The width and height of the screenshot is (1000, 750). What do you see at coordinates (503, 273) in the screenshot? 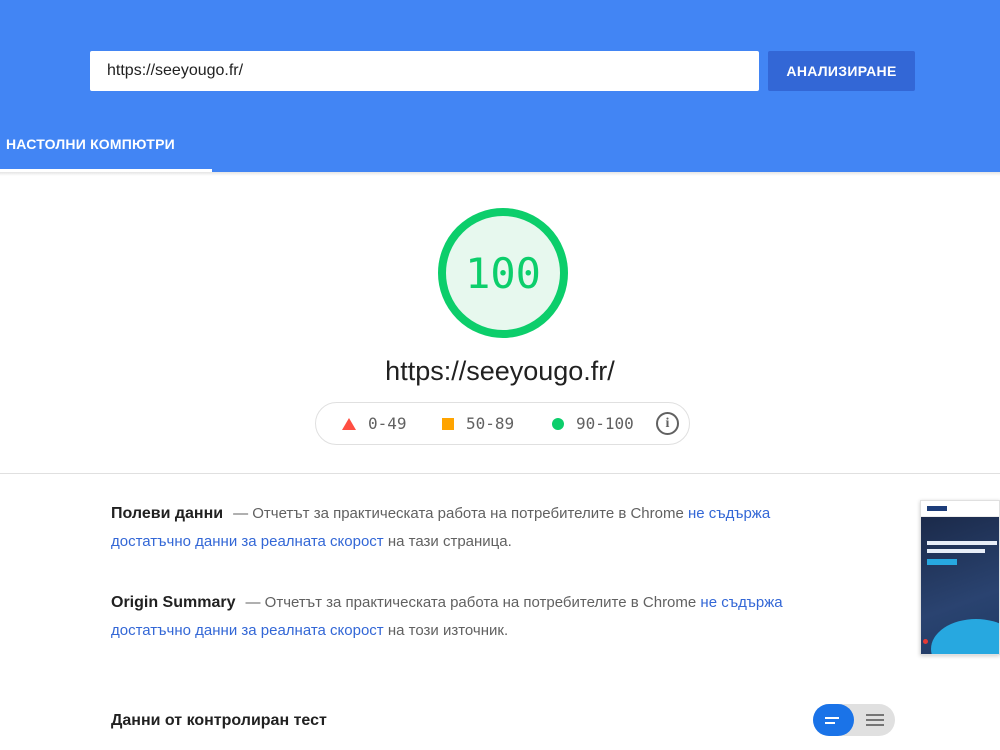
I see `performance-score: 100` at bounding box center [503, 273].